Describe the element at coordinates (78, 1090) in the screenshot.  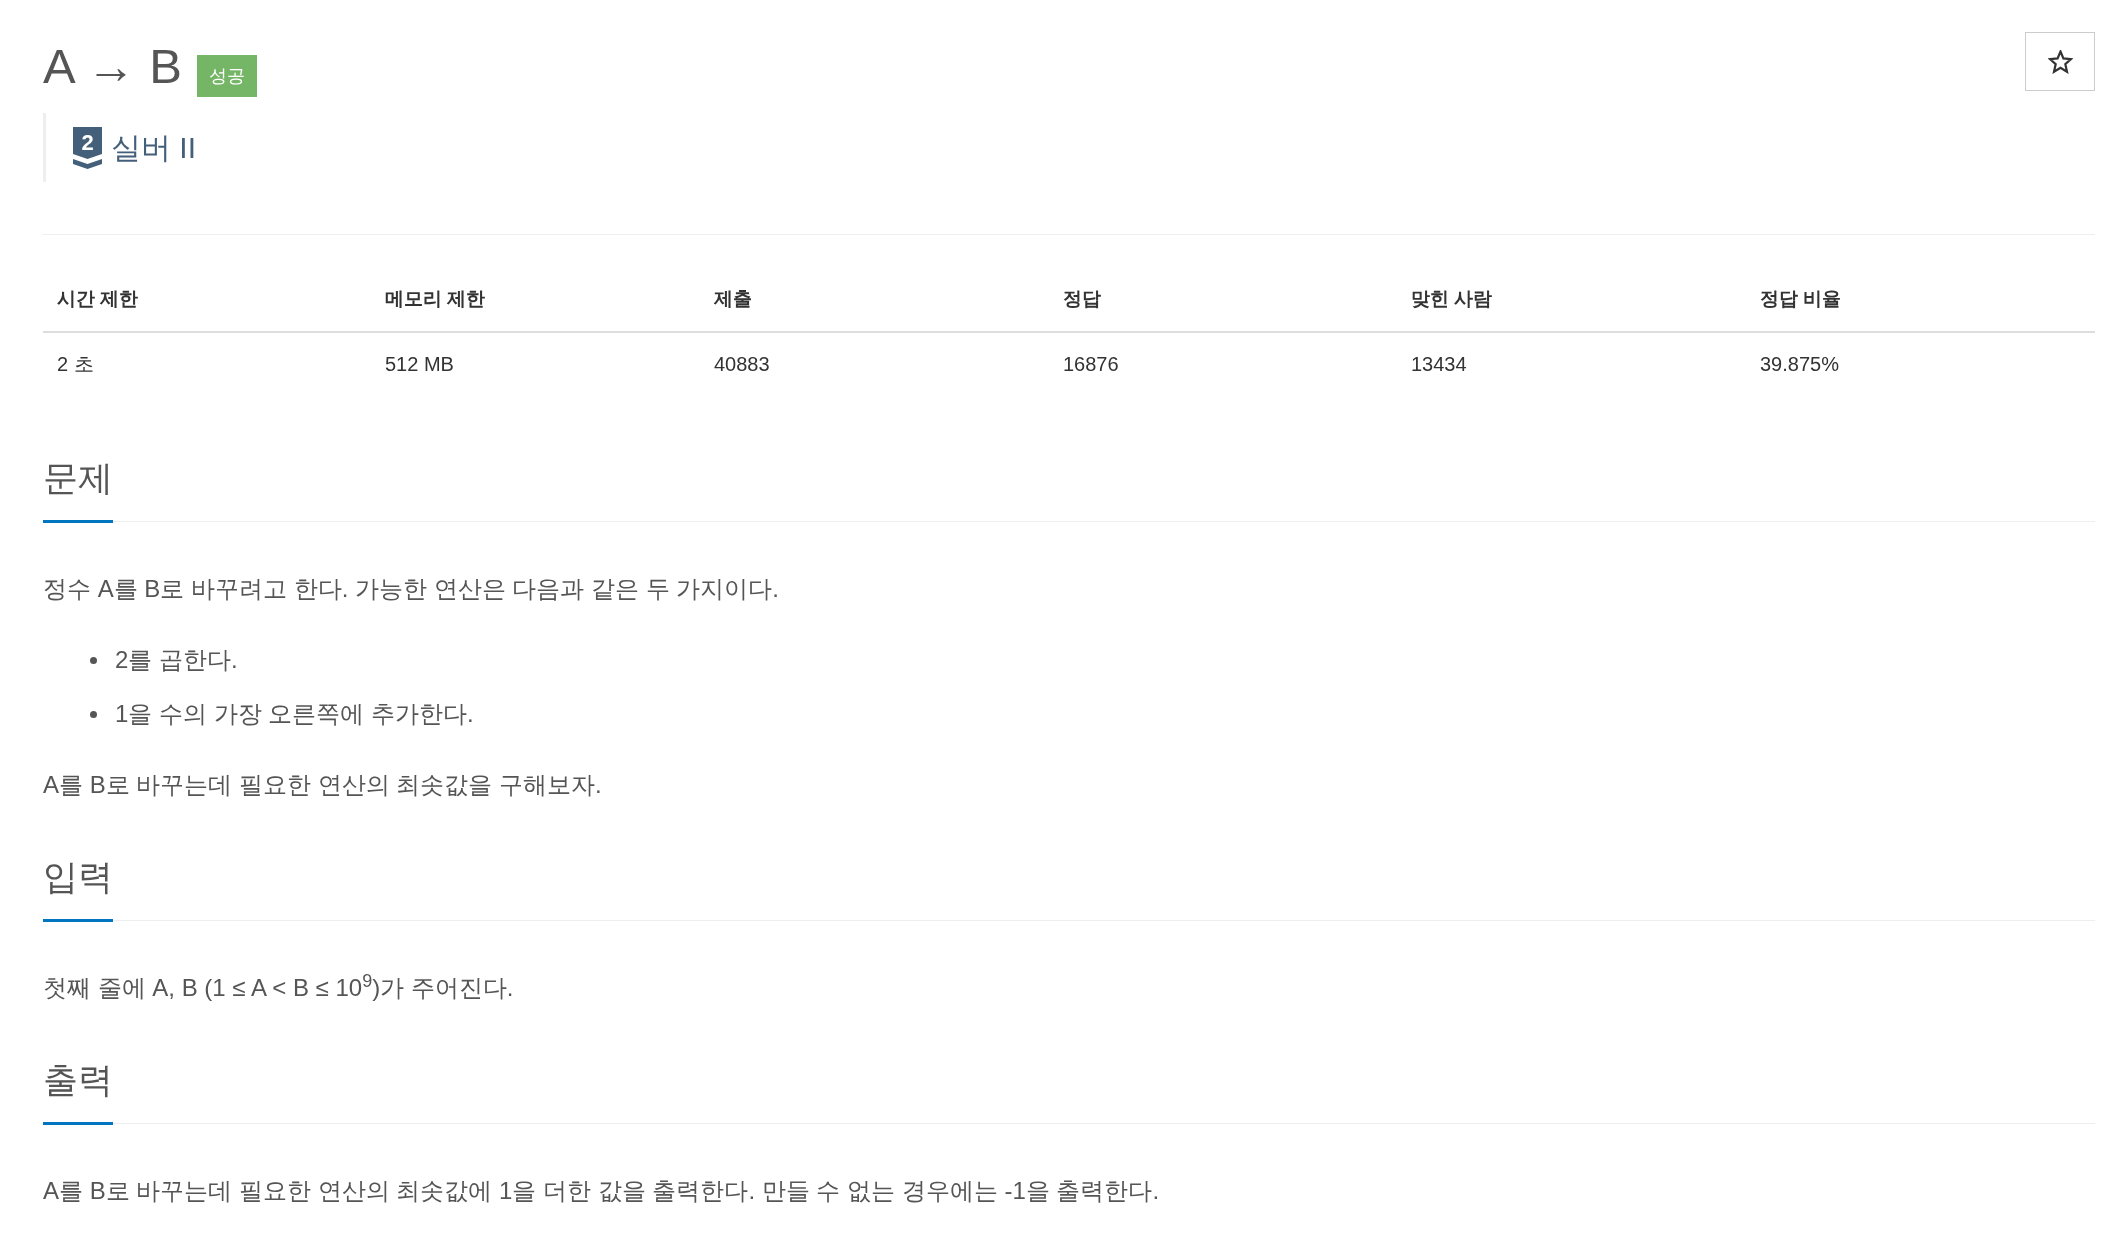
I see `section-heading: 출력` at that location.